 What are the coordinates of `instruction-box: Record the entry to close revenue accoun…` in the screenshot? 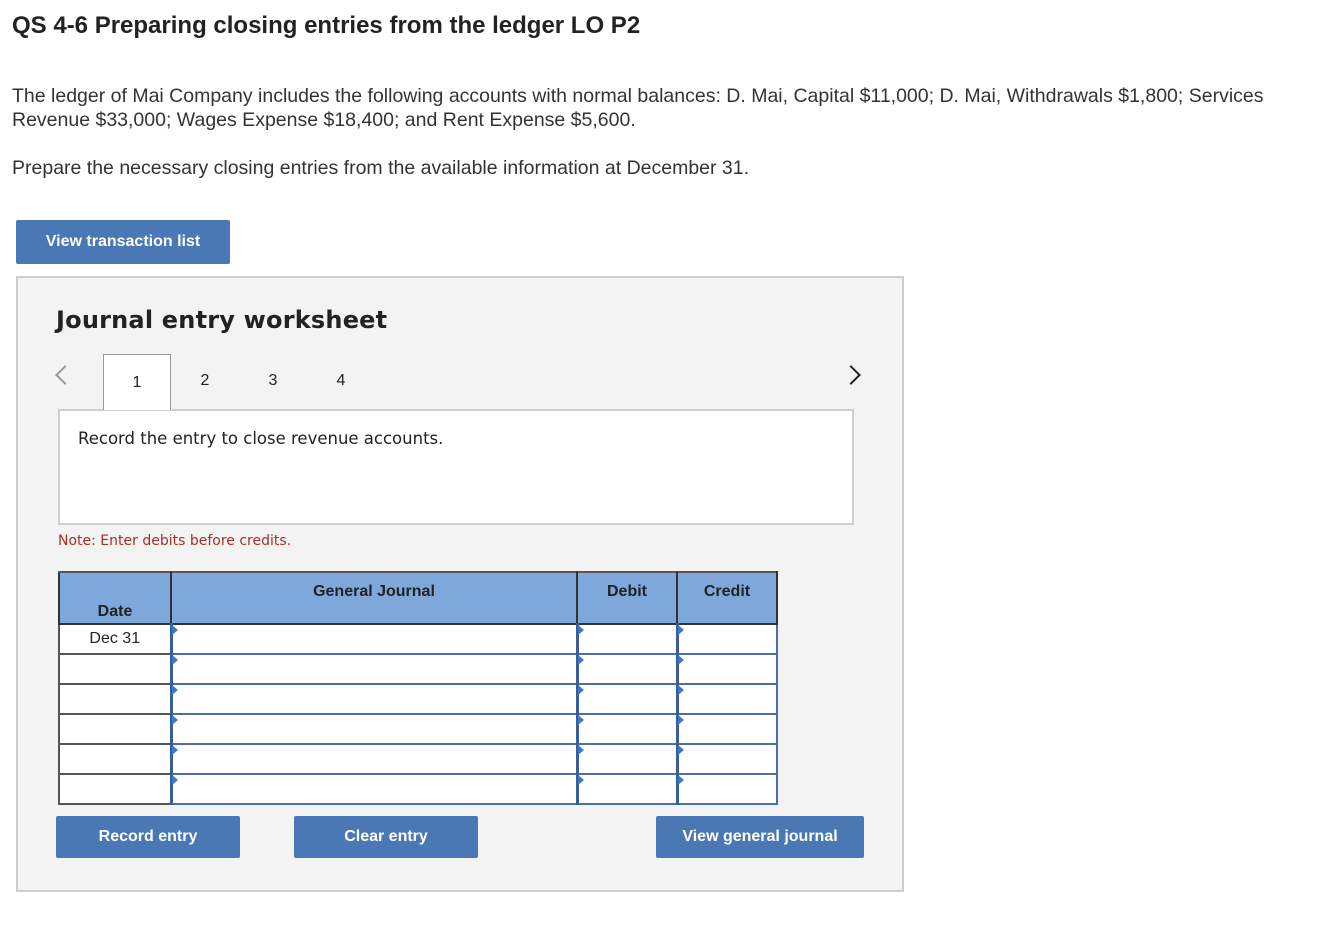 It's located at (456, 467).